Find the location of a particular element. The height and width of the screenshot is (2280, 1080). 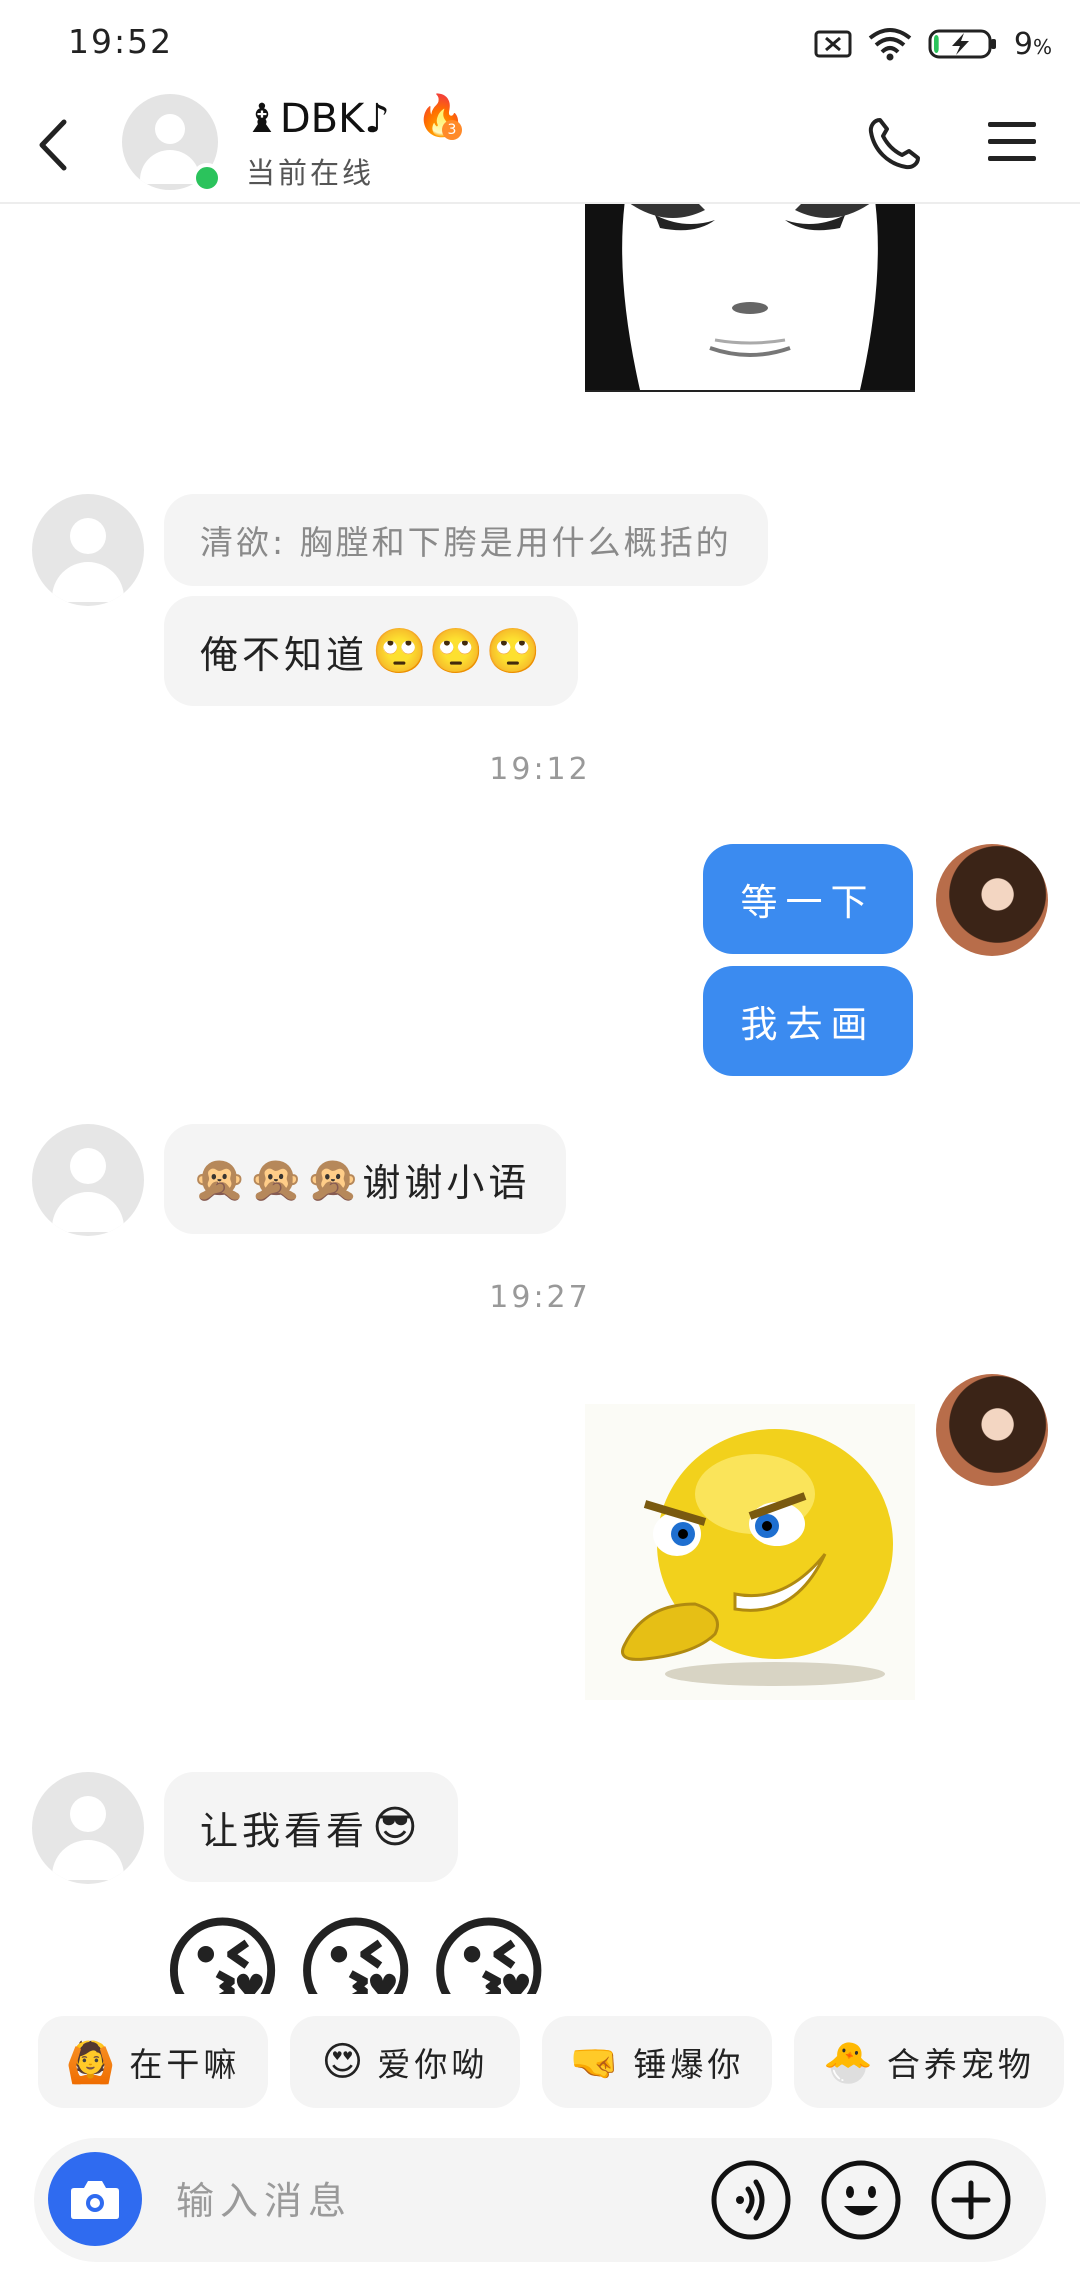

message-text: 我去画 is located at coordinates (808, 1024).